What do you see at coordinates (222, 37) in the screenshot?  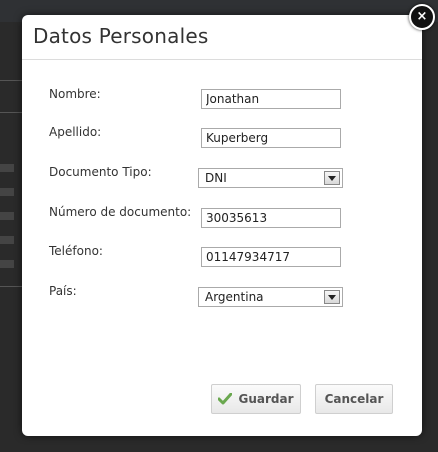 I see `dialog-header: Datos Personales` at bounding box center [222, 37].